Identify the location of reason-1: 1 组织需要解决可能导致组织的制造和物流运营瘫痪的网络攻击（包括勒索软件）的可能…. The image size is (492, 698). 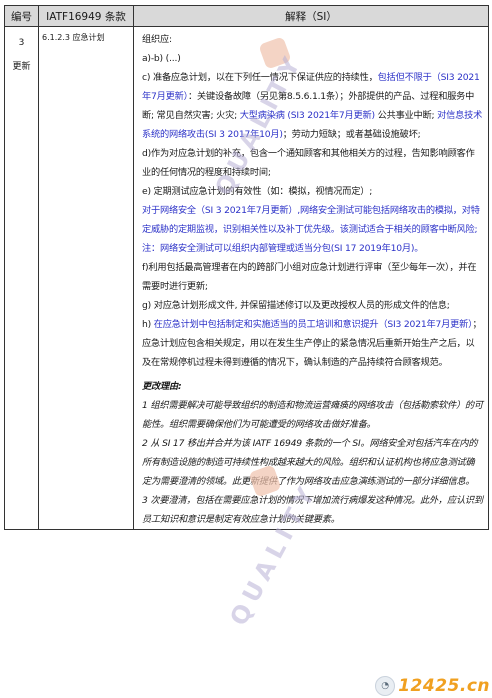
(312, 415).